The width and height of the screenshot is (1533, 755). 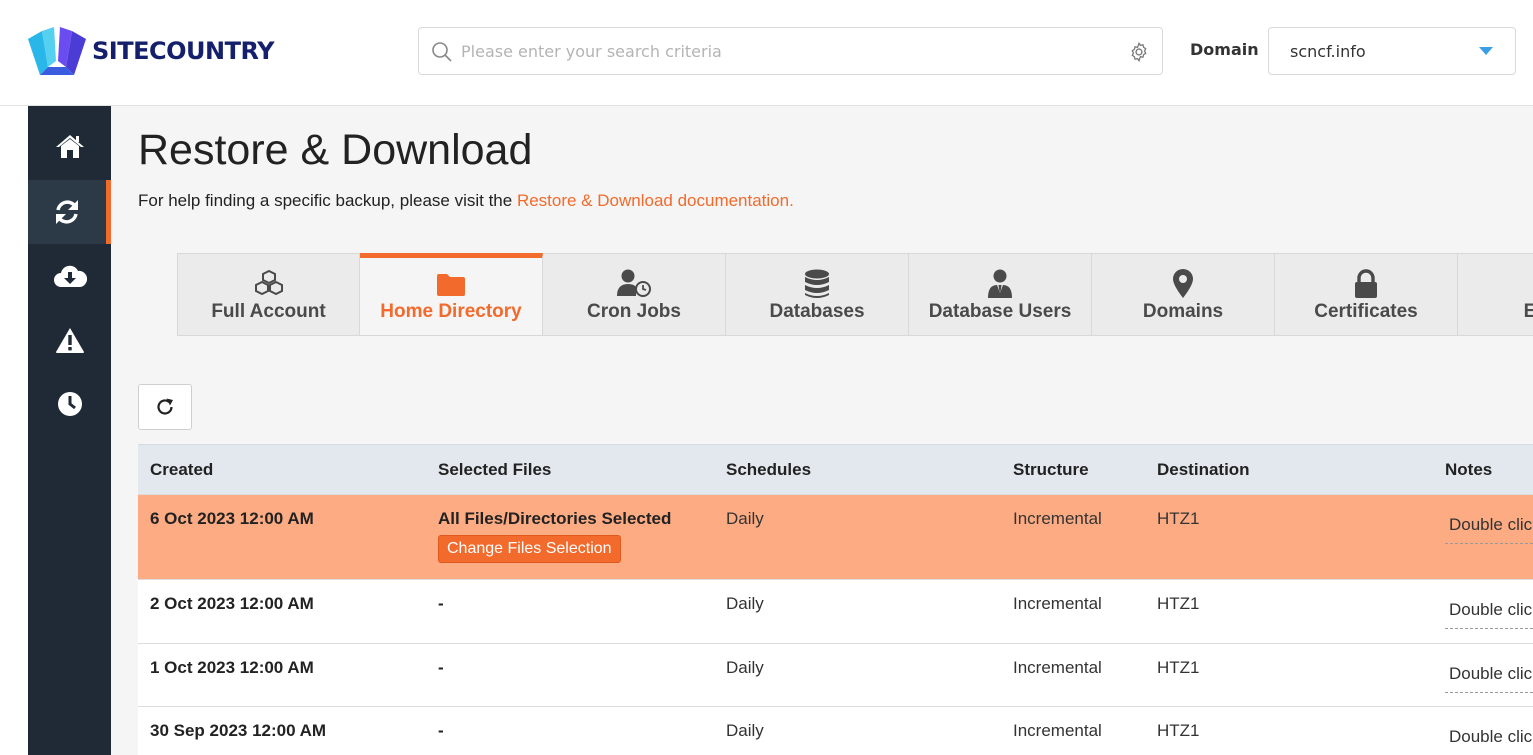 What do you see at coordinates (1139, 52) in the screenshot?
I see `gear-icon` at bounding box center [1139, 52].